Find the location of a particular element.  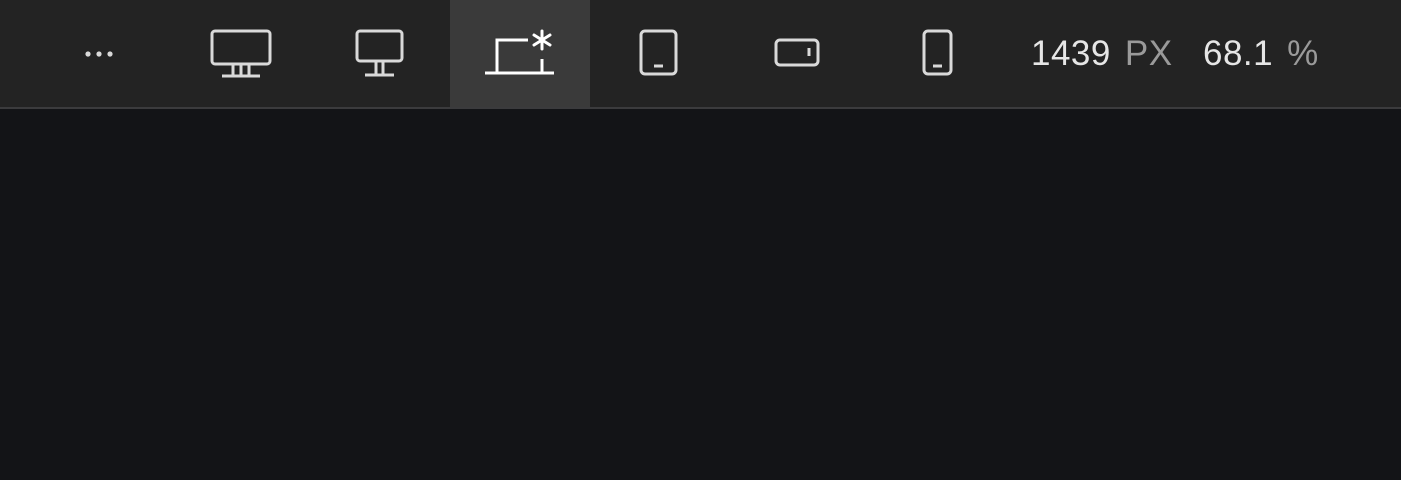

zoom-unit: % is located at coordinates (1303, 53).